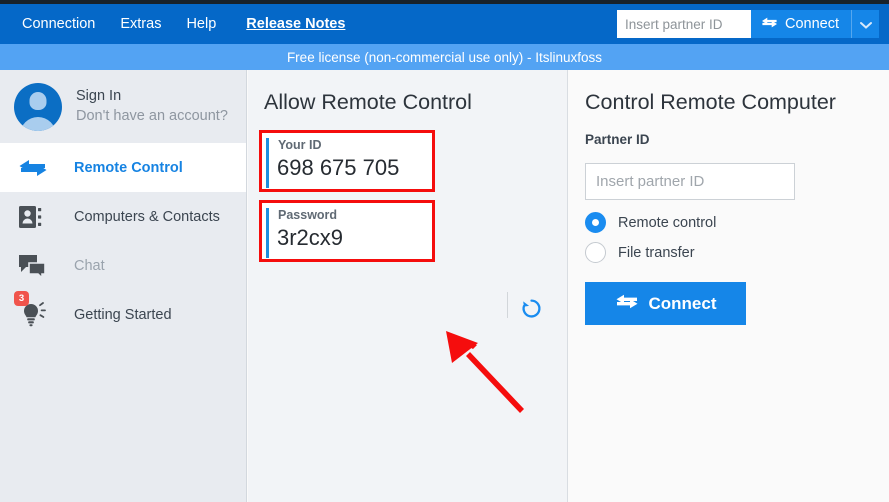 Image resolution: width=889 pixels, height=502 pixels. I want to click on partner-id-label: Partner ID, so click(617, 139).